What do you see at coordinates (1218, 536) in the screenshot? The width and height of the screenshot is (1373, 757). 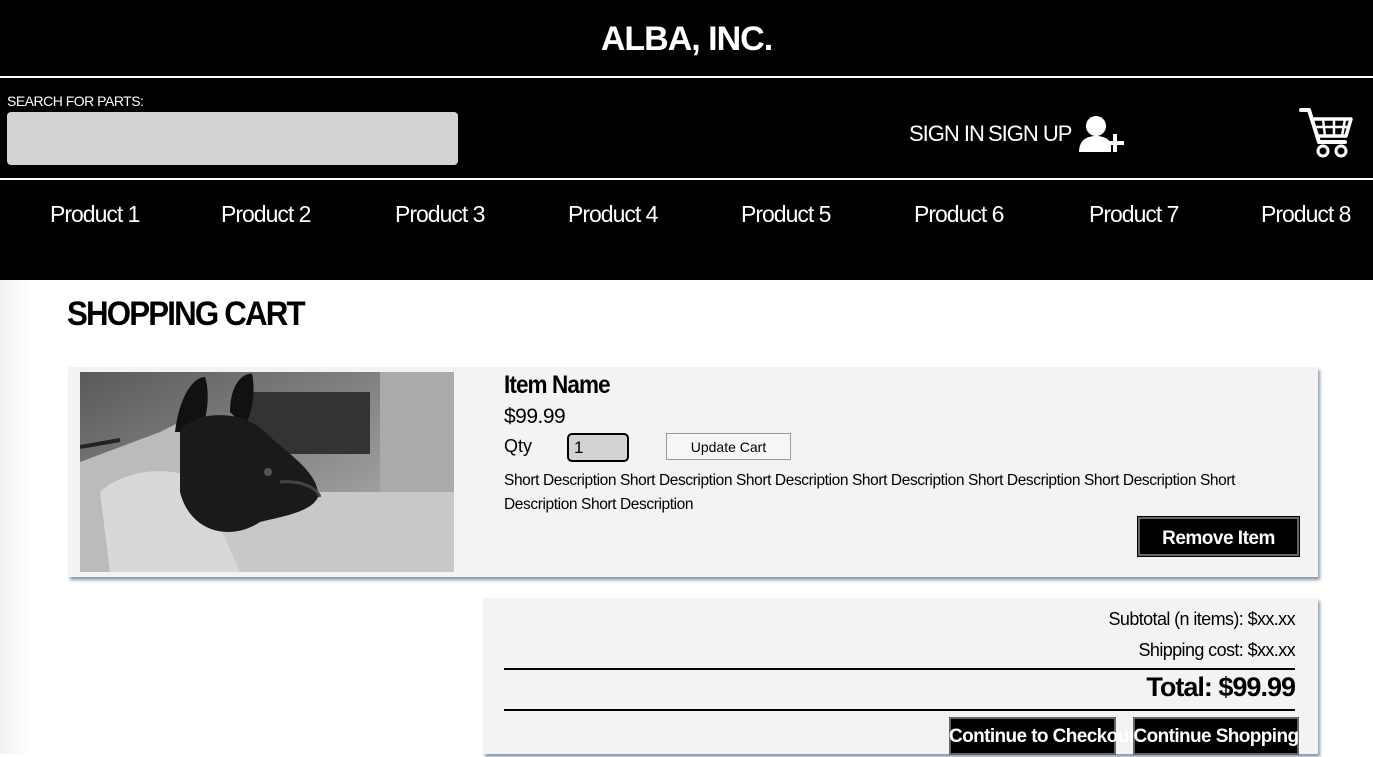 I see `remove-item-button: Remove Item` at bounding box center [1218, 536].